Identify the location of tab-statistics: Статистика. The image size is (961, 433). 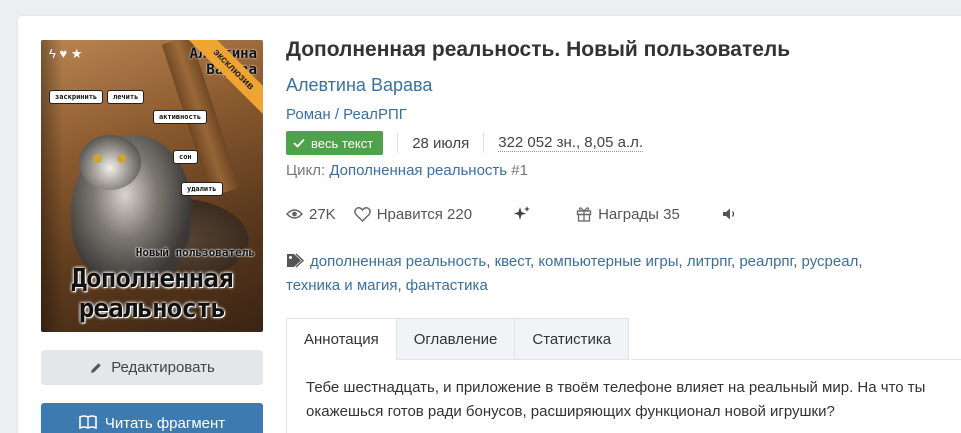
(572, 339).